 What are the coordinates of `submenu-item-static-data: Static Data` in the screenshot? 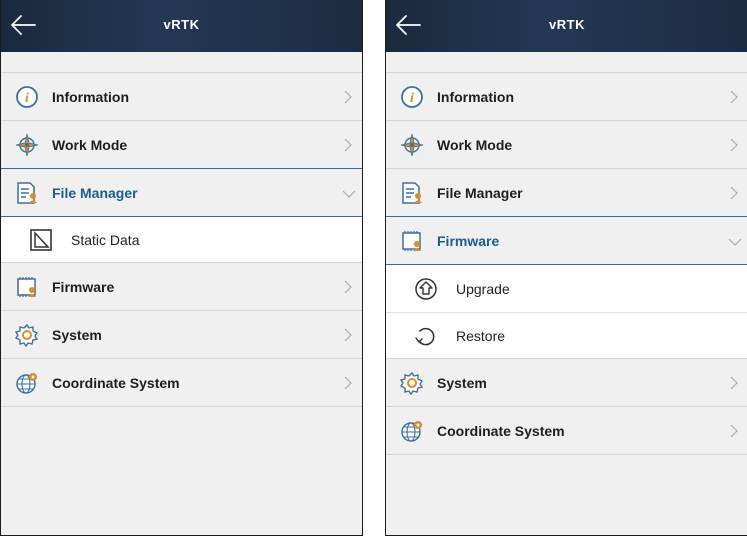 It's located at (181, 239).